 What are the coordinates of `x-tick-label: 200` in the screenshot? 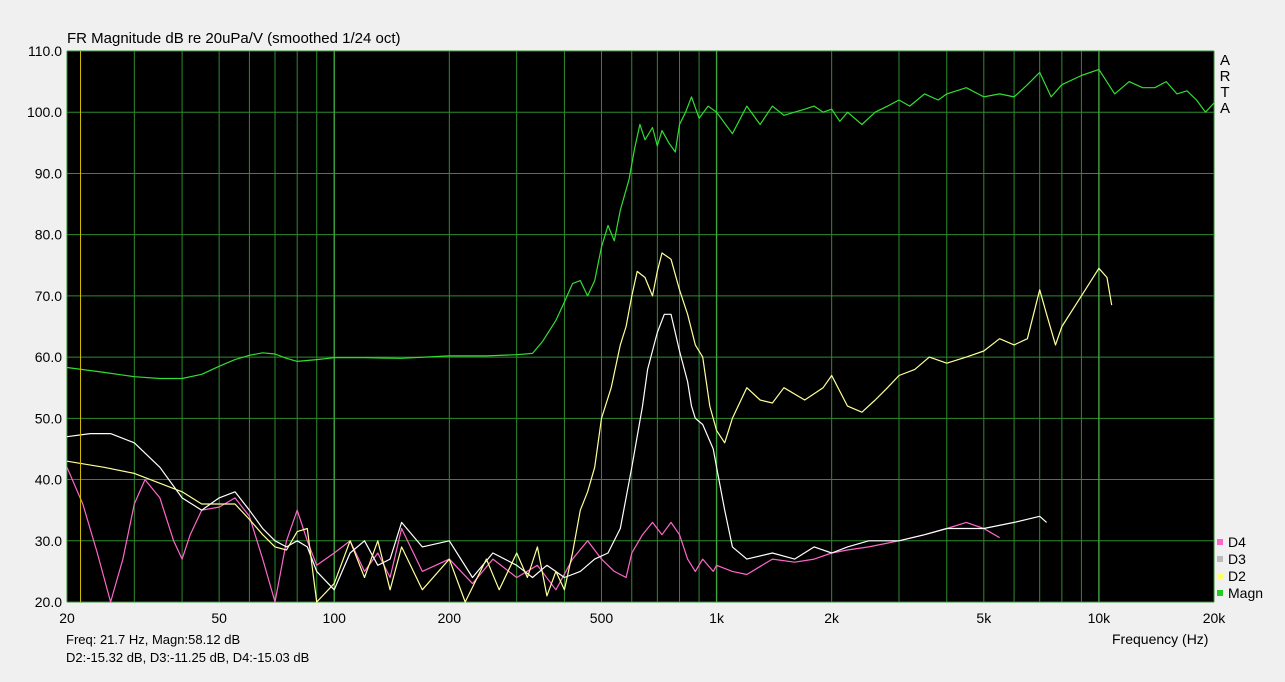 It's located at (450, 618).